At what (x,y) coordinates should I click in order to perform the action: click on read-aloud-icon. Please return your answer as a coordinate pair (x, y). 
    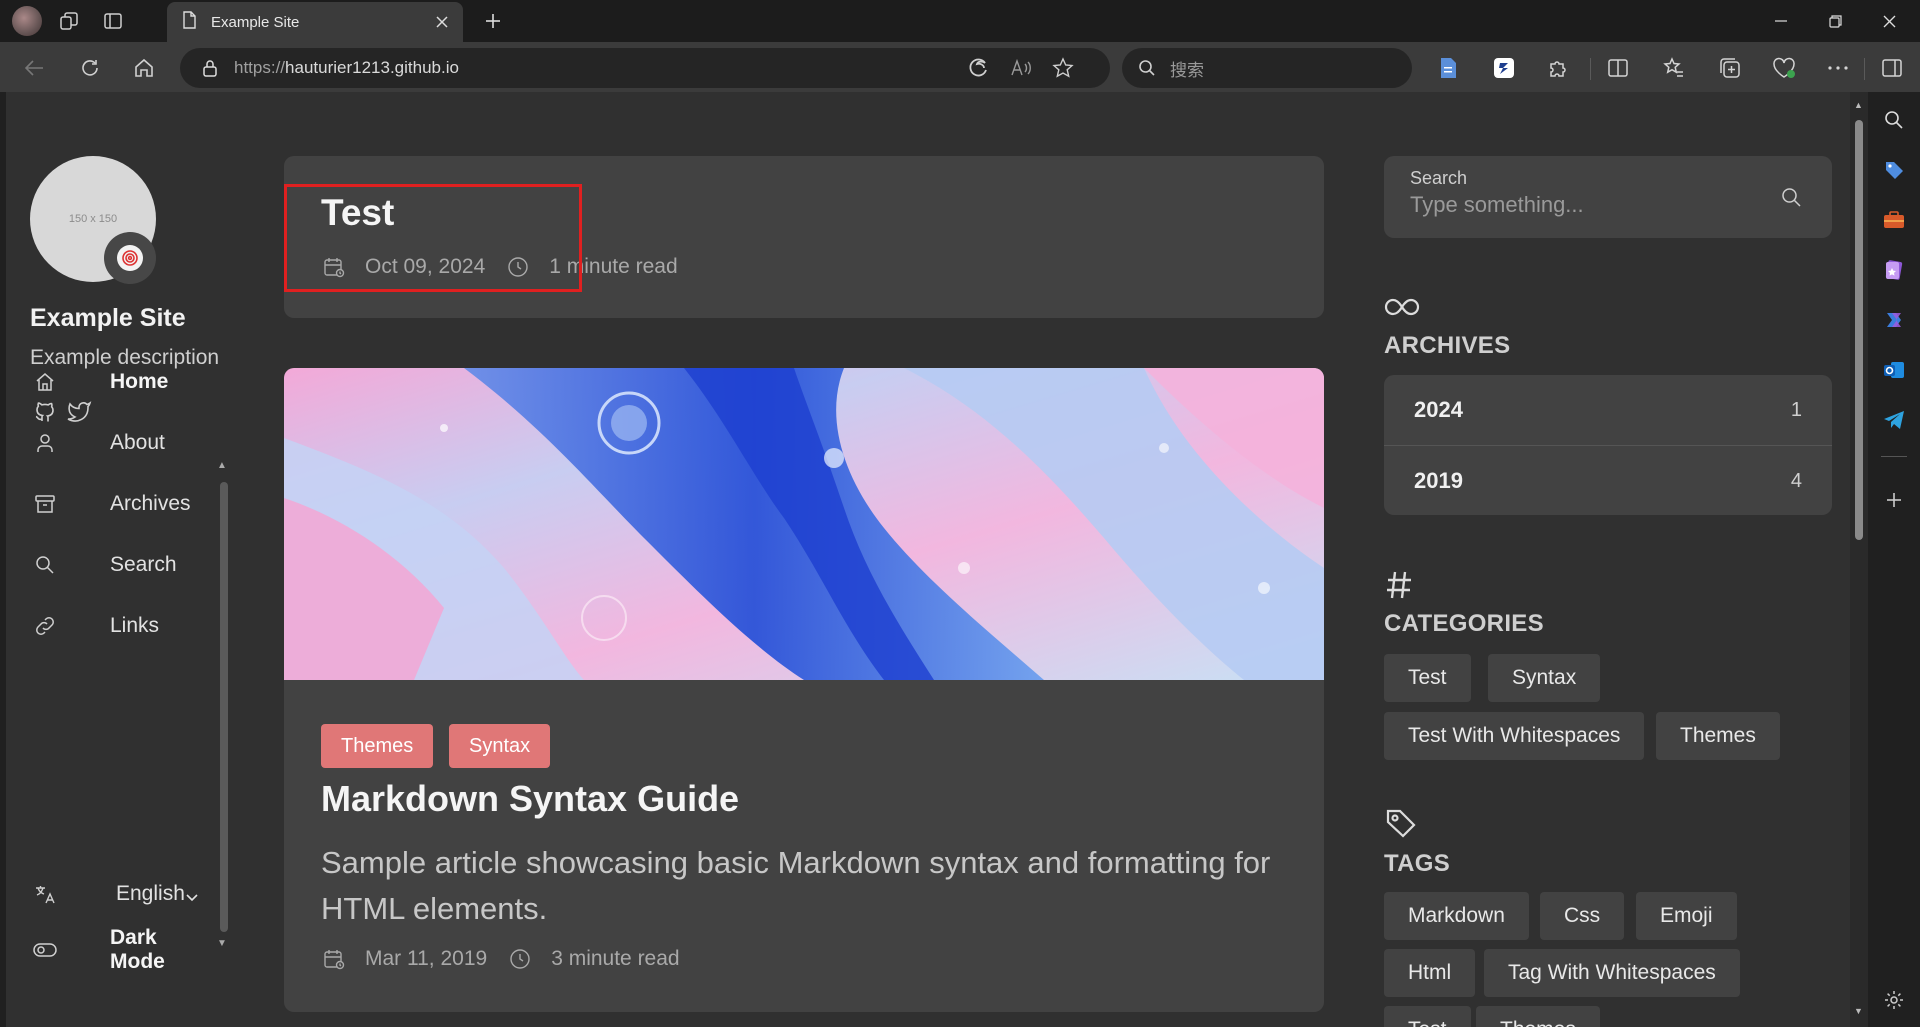
    Looking at the image, I should click on (1021, 68).